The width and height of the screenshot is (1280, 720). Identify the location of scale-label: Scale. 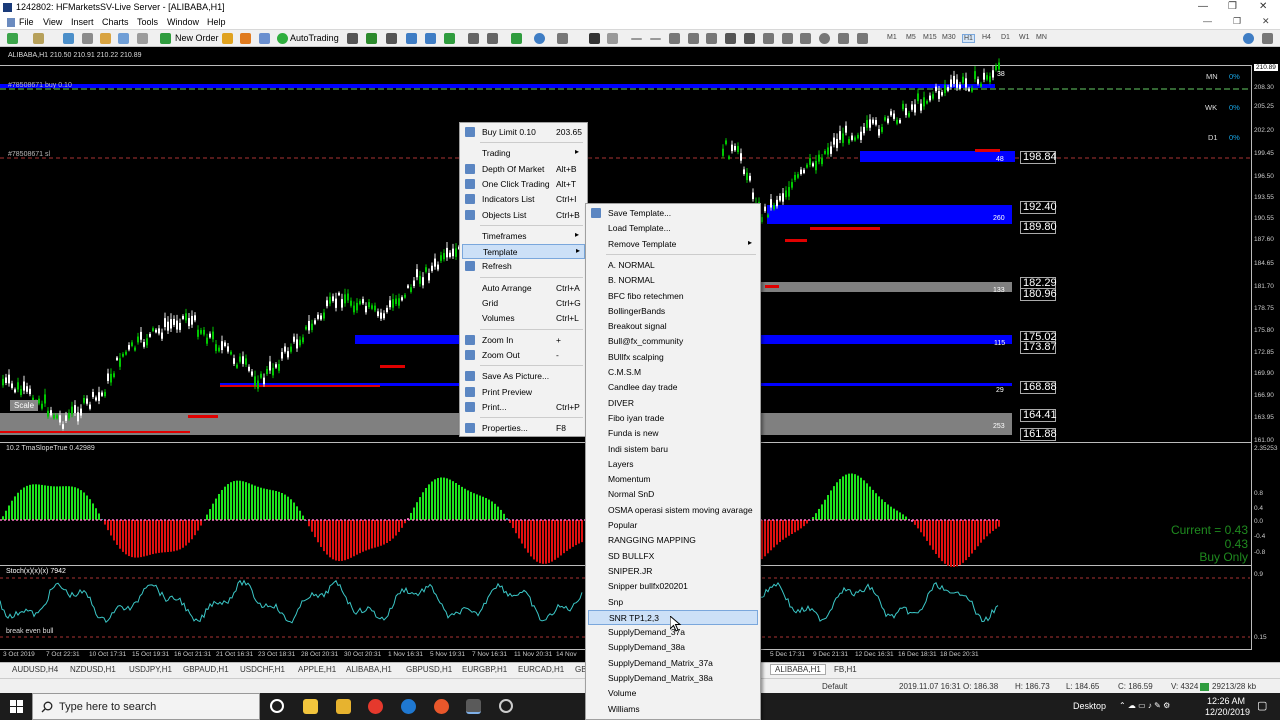
(24, 405).